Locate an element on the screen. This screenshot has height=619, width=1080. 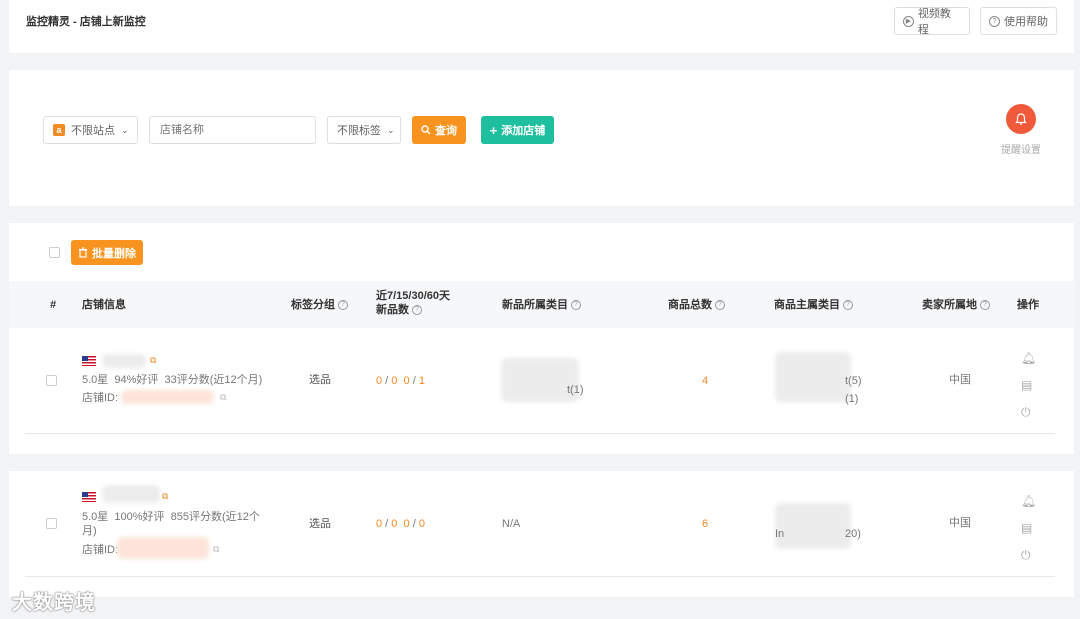
col-tag-group: 标签分组? is located at coordinates (319, 305).